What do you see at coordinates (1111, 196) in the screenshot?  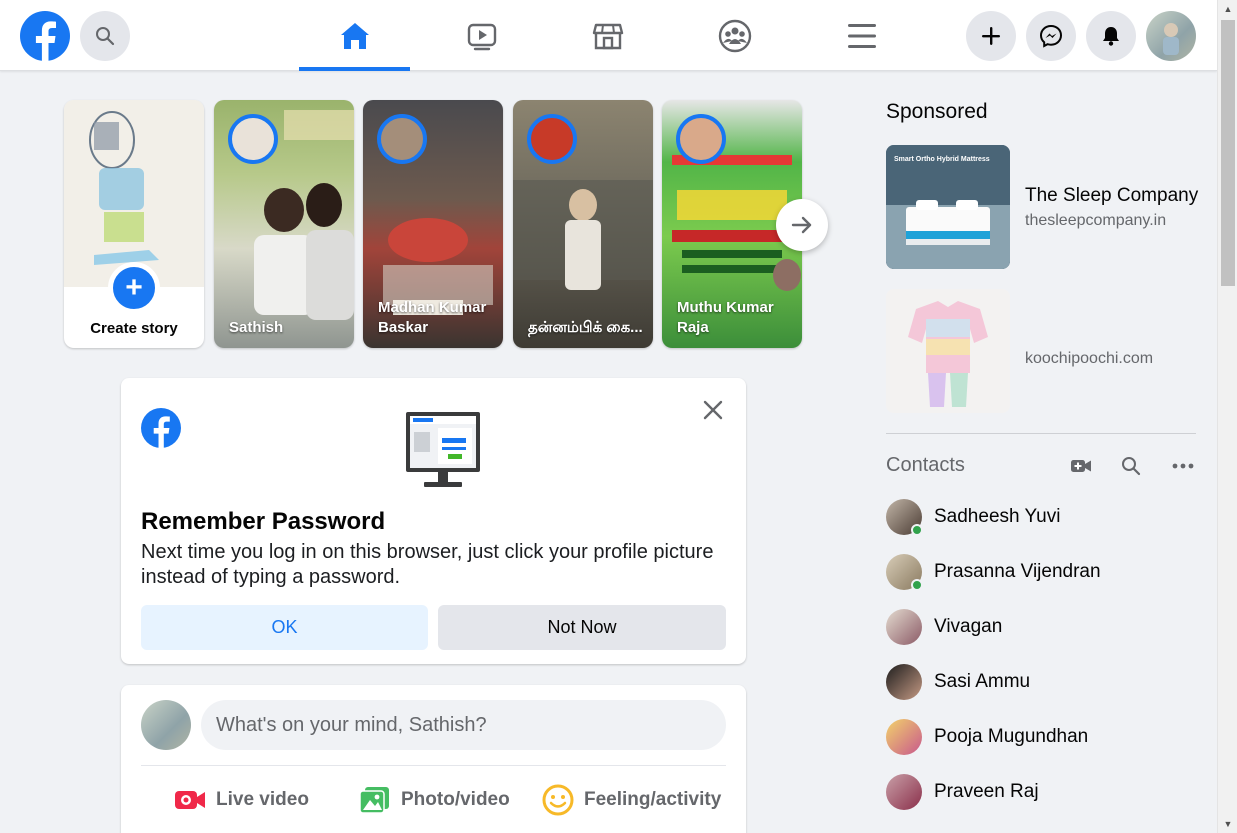 I see `ad-title: The Sleep Company` at bounding box center [1111, 196].